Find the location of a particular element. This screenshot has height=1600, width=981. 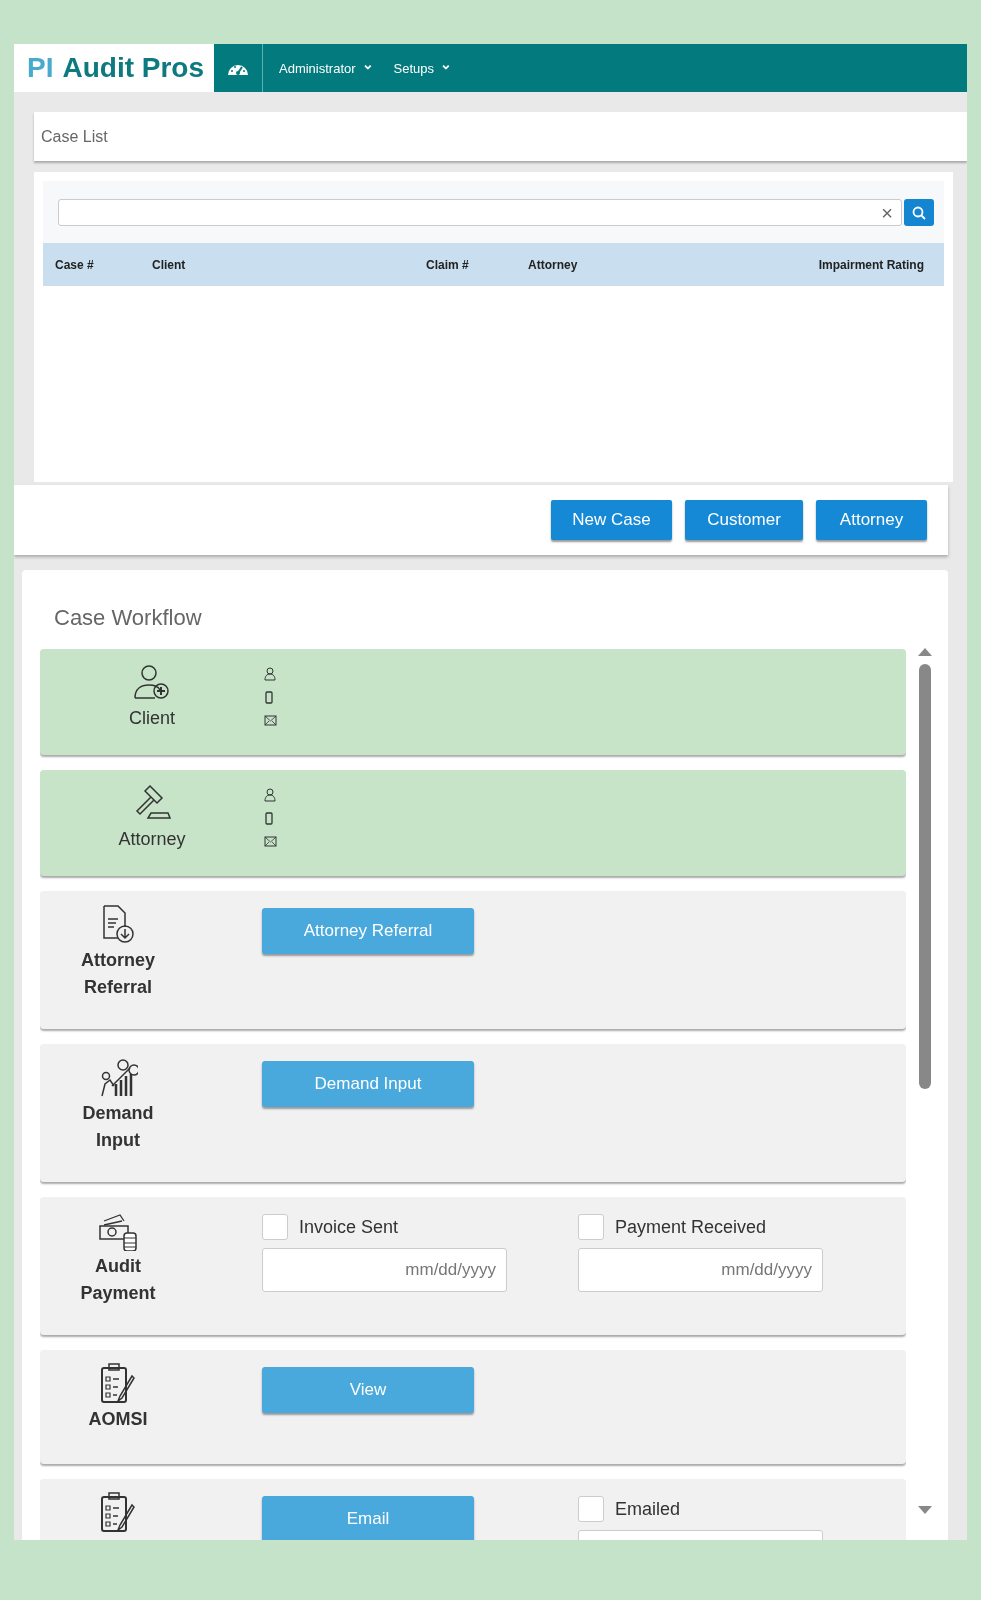

column-header: Claim # is located at coordinates (448, 264).